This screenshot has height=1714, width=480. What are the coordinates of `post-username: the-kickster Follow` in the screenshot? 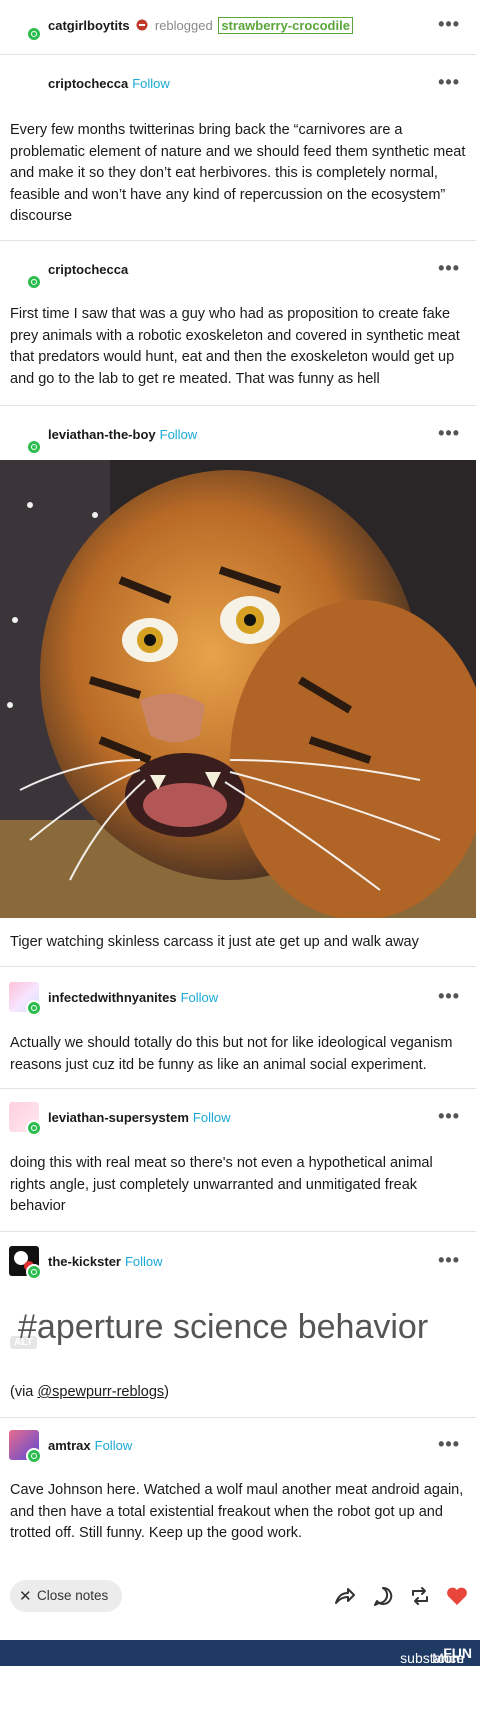 It's located at (105, 1261).